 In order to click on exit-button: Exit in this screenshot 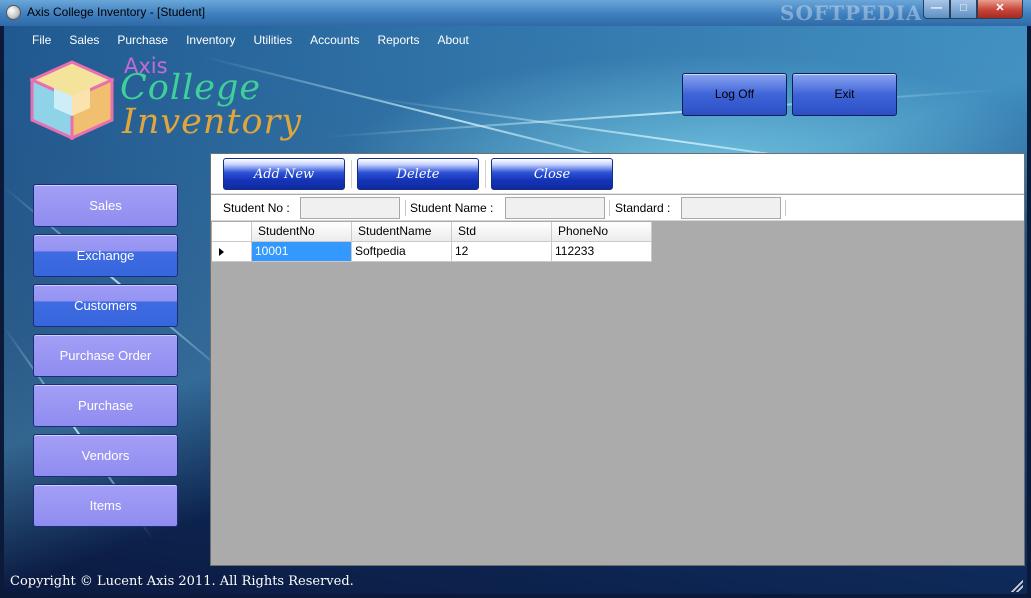, I will do `click(844, 94)`.